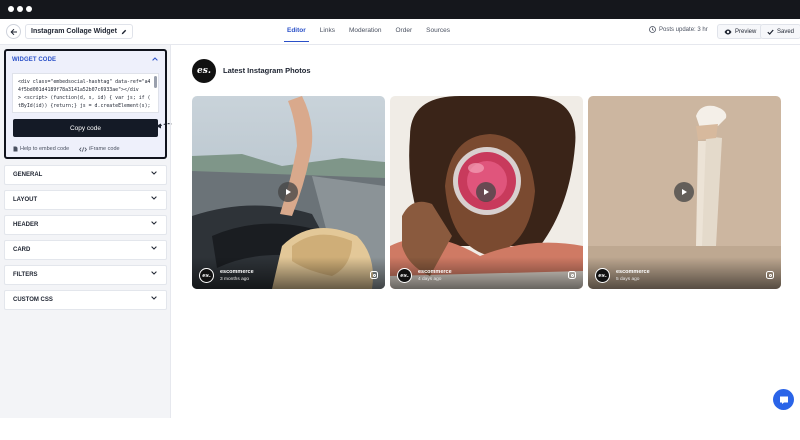 Image resolution: width=800 pixels, height=440 pixels. I want to click on pencil-icon, so click(124, 32).